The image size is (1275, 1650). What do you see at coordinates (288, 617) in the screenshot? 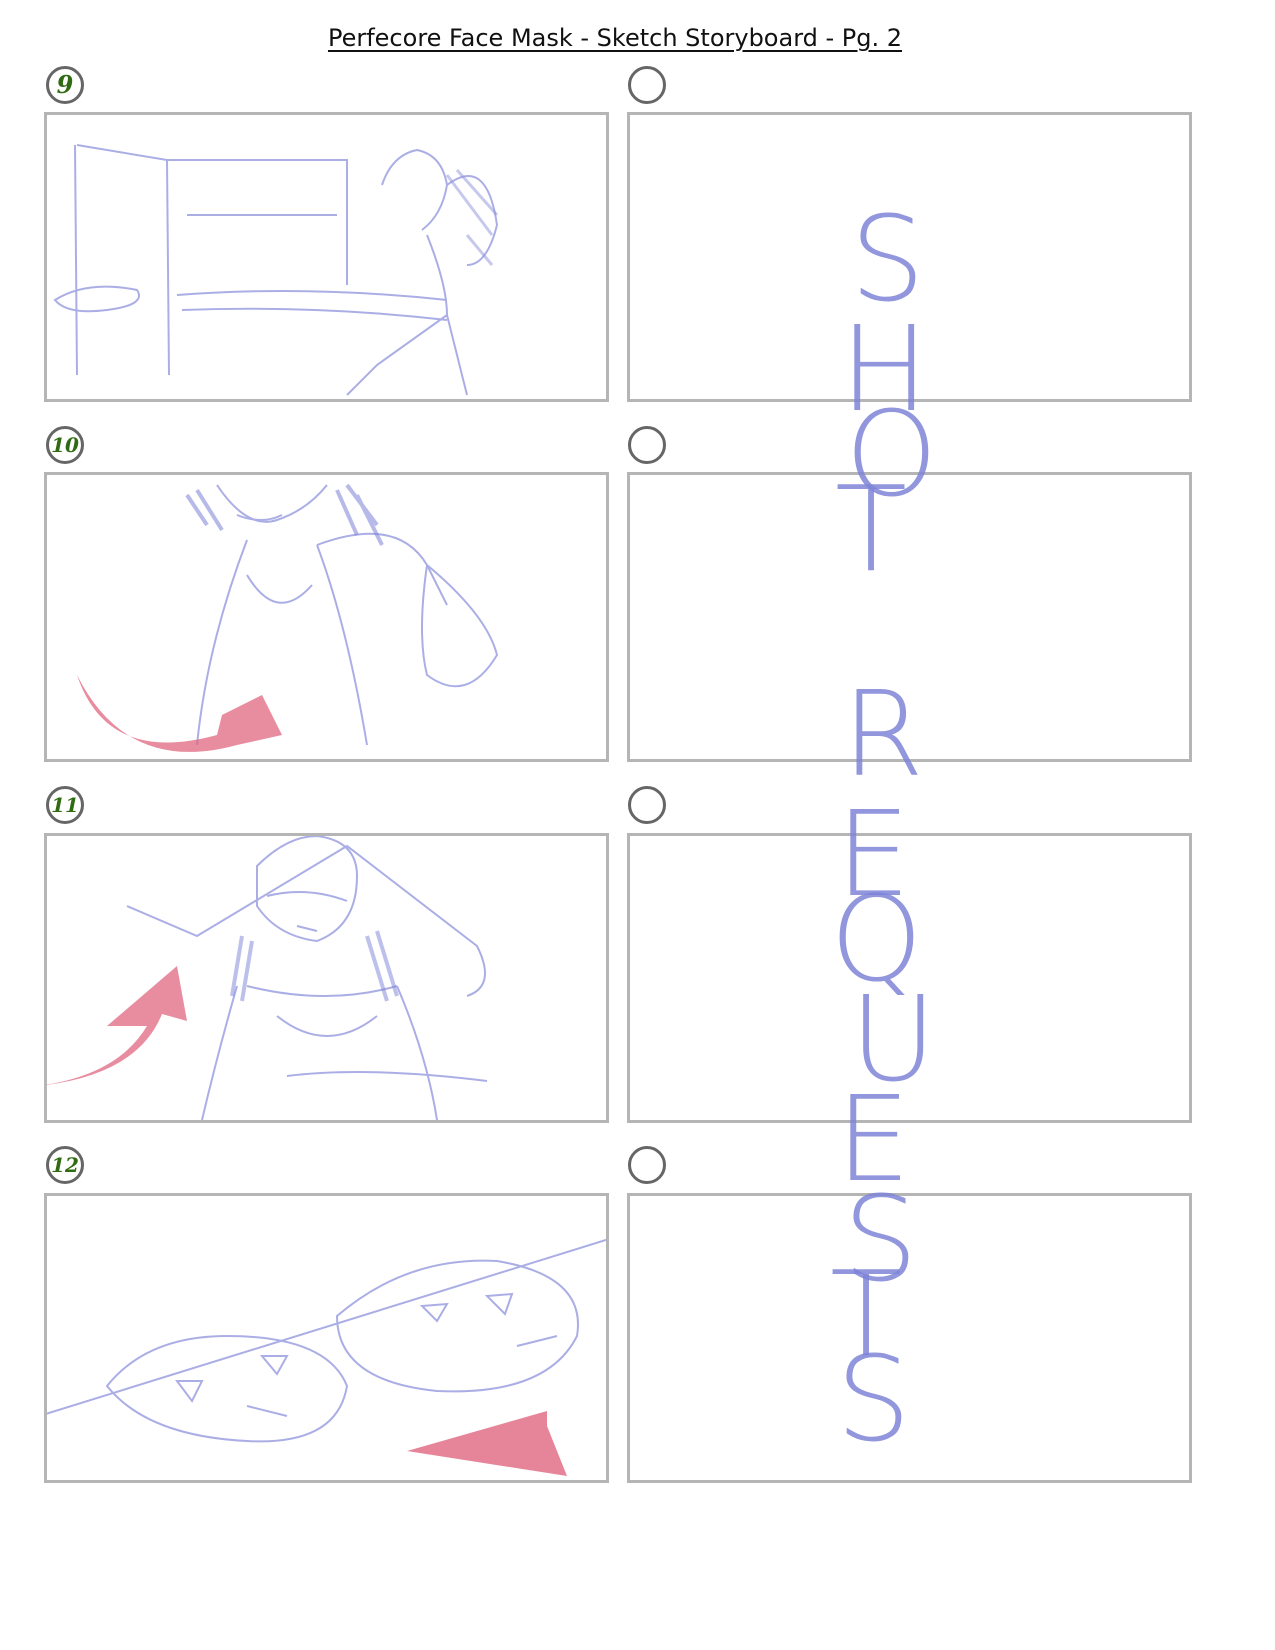
I see `sketch-woman-smiling` at bounding box center [288, 617].